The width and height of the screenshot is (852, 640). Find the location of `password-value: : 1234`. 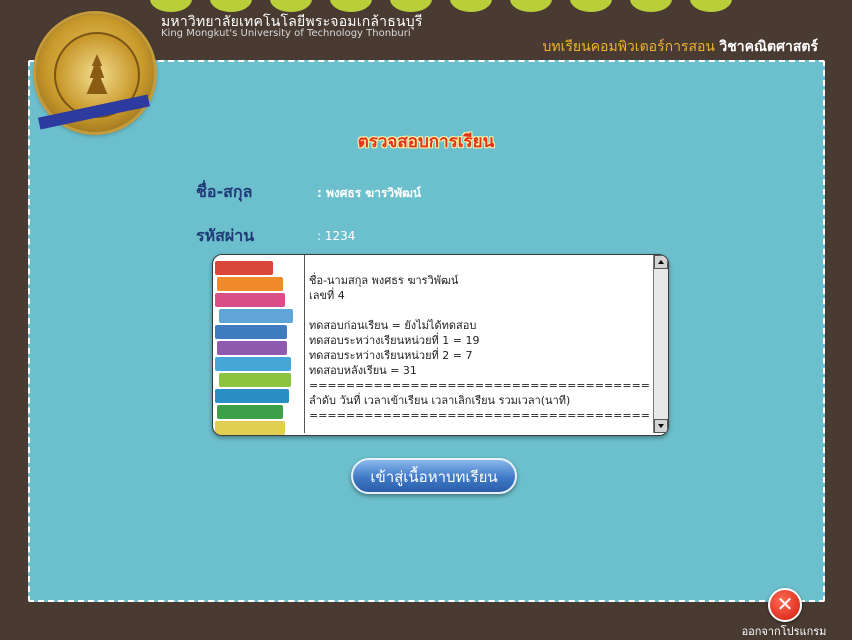

password-value: : 1234 is located at coordinates (336, 236).